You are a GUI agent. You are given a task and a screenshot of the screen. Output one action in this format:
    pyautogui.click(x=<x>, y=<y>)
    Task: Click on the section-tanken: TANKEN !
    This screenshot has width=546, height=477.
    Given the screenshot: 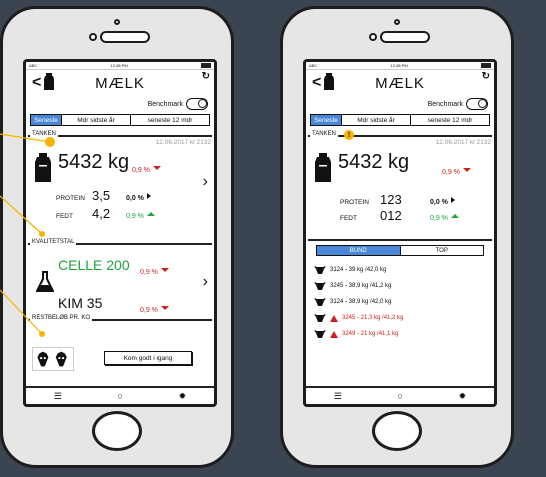 What is the action you would take?
    pyautogui.click(x=400, y=135)
    